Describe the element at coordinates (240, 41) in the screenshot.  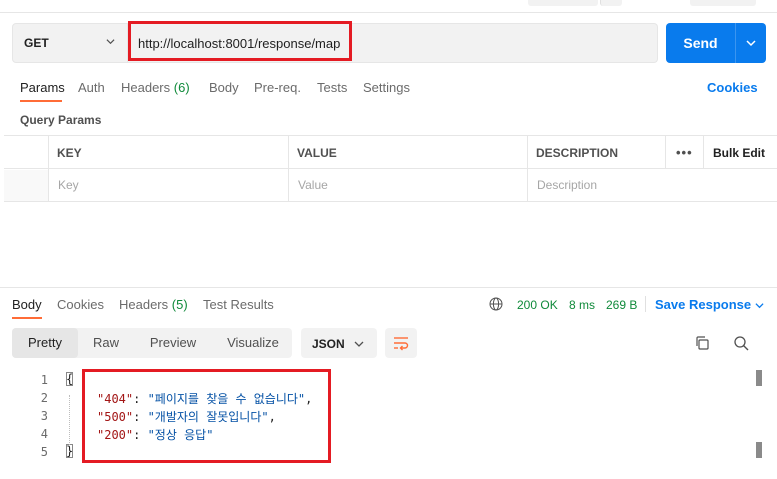
I see `url-highlight-box` at that location.